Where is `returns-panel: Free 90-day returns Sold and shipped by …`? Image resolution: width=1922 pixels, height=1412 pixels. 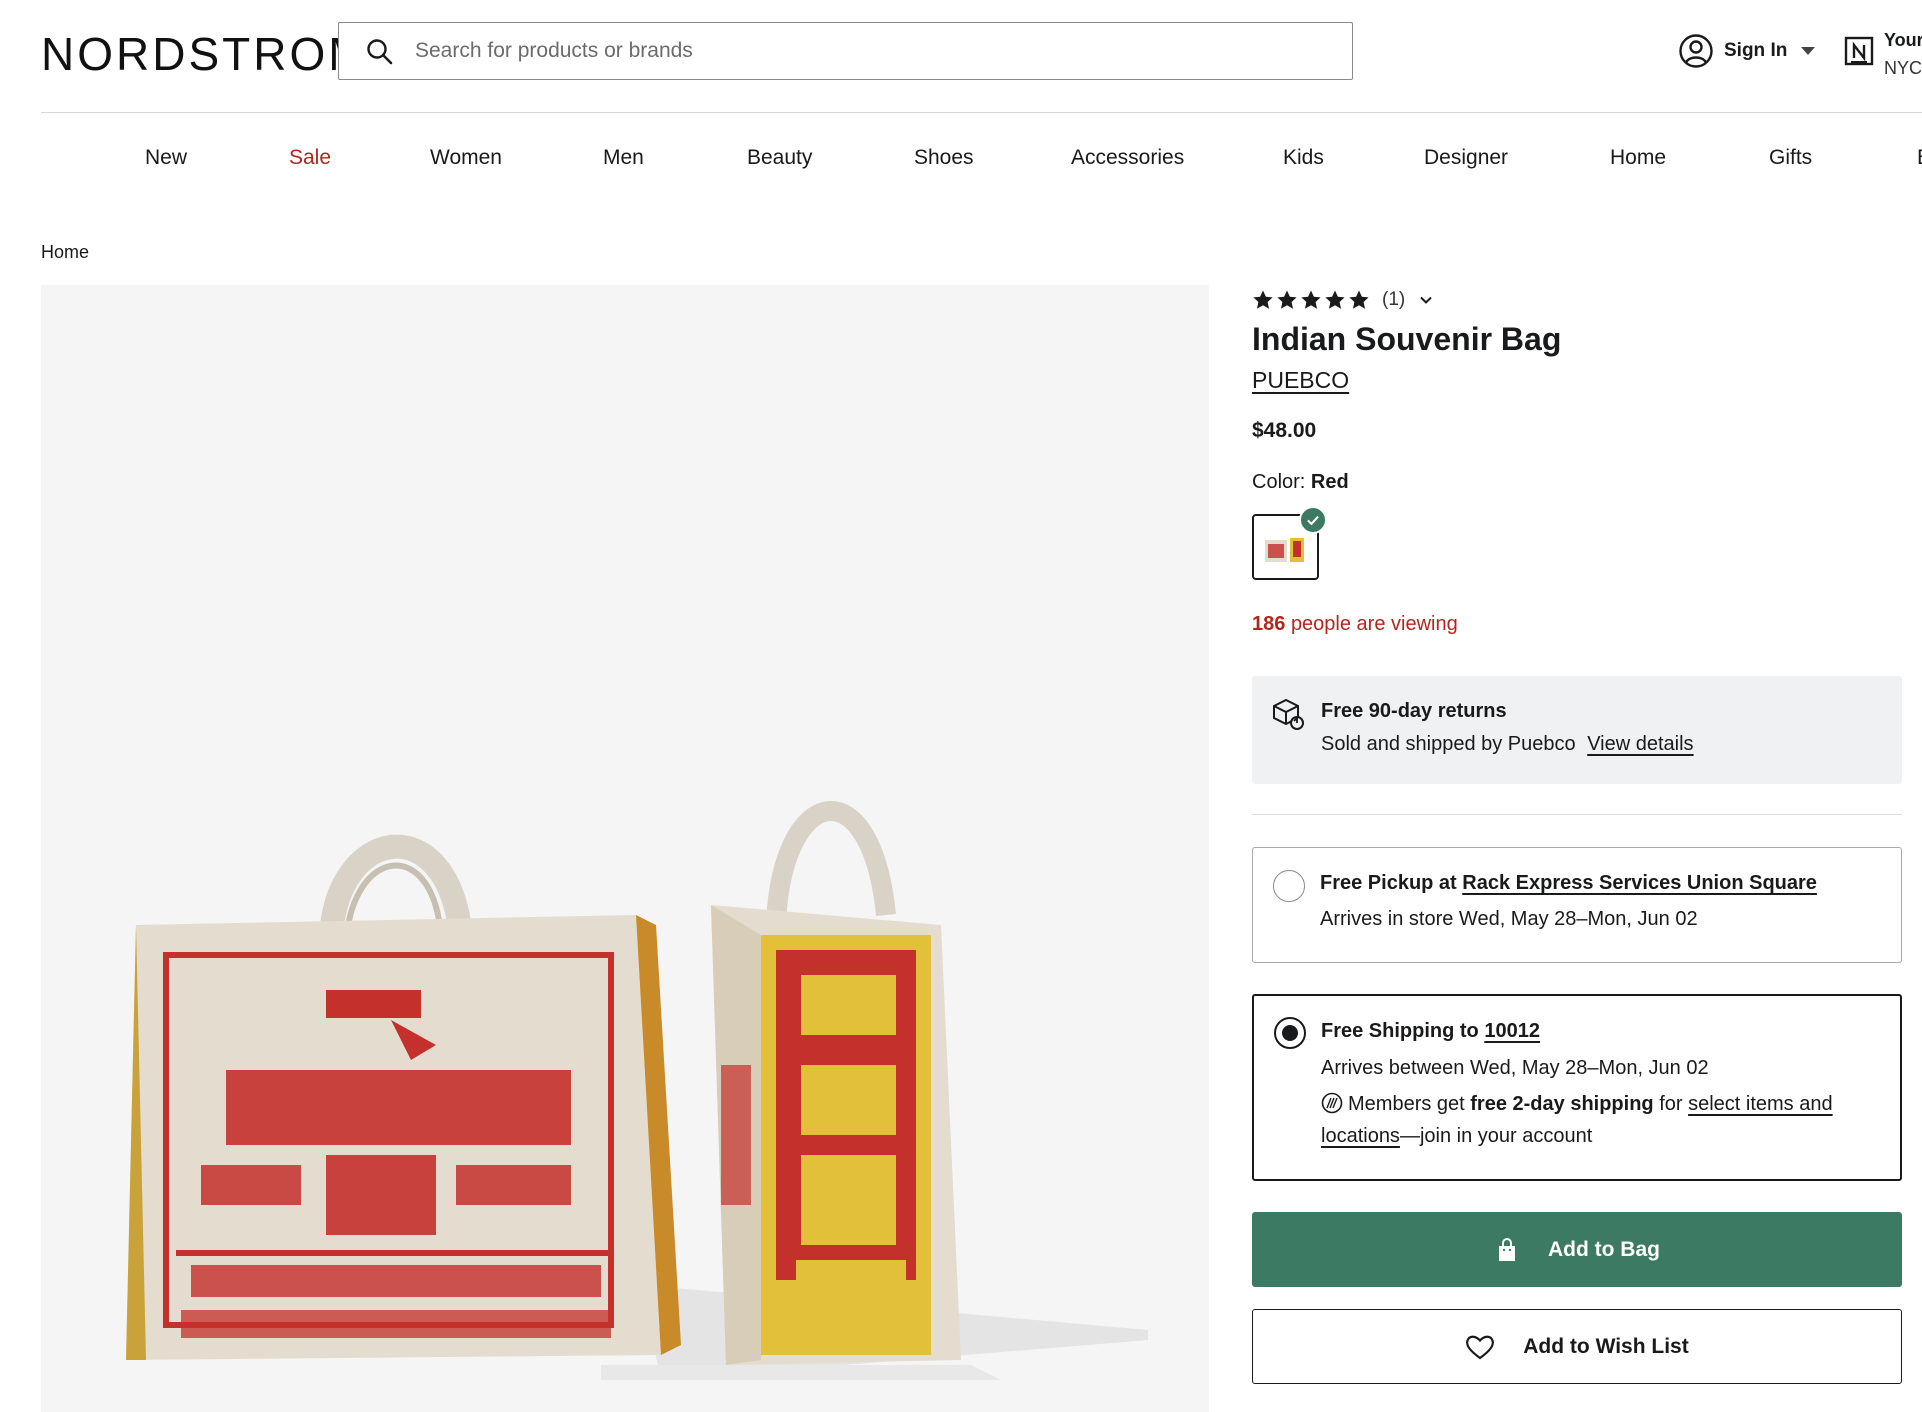 returns-panel: Free 90-day returns Sold and shipped by … is located at coordinates (1577, 730).